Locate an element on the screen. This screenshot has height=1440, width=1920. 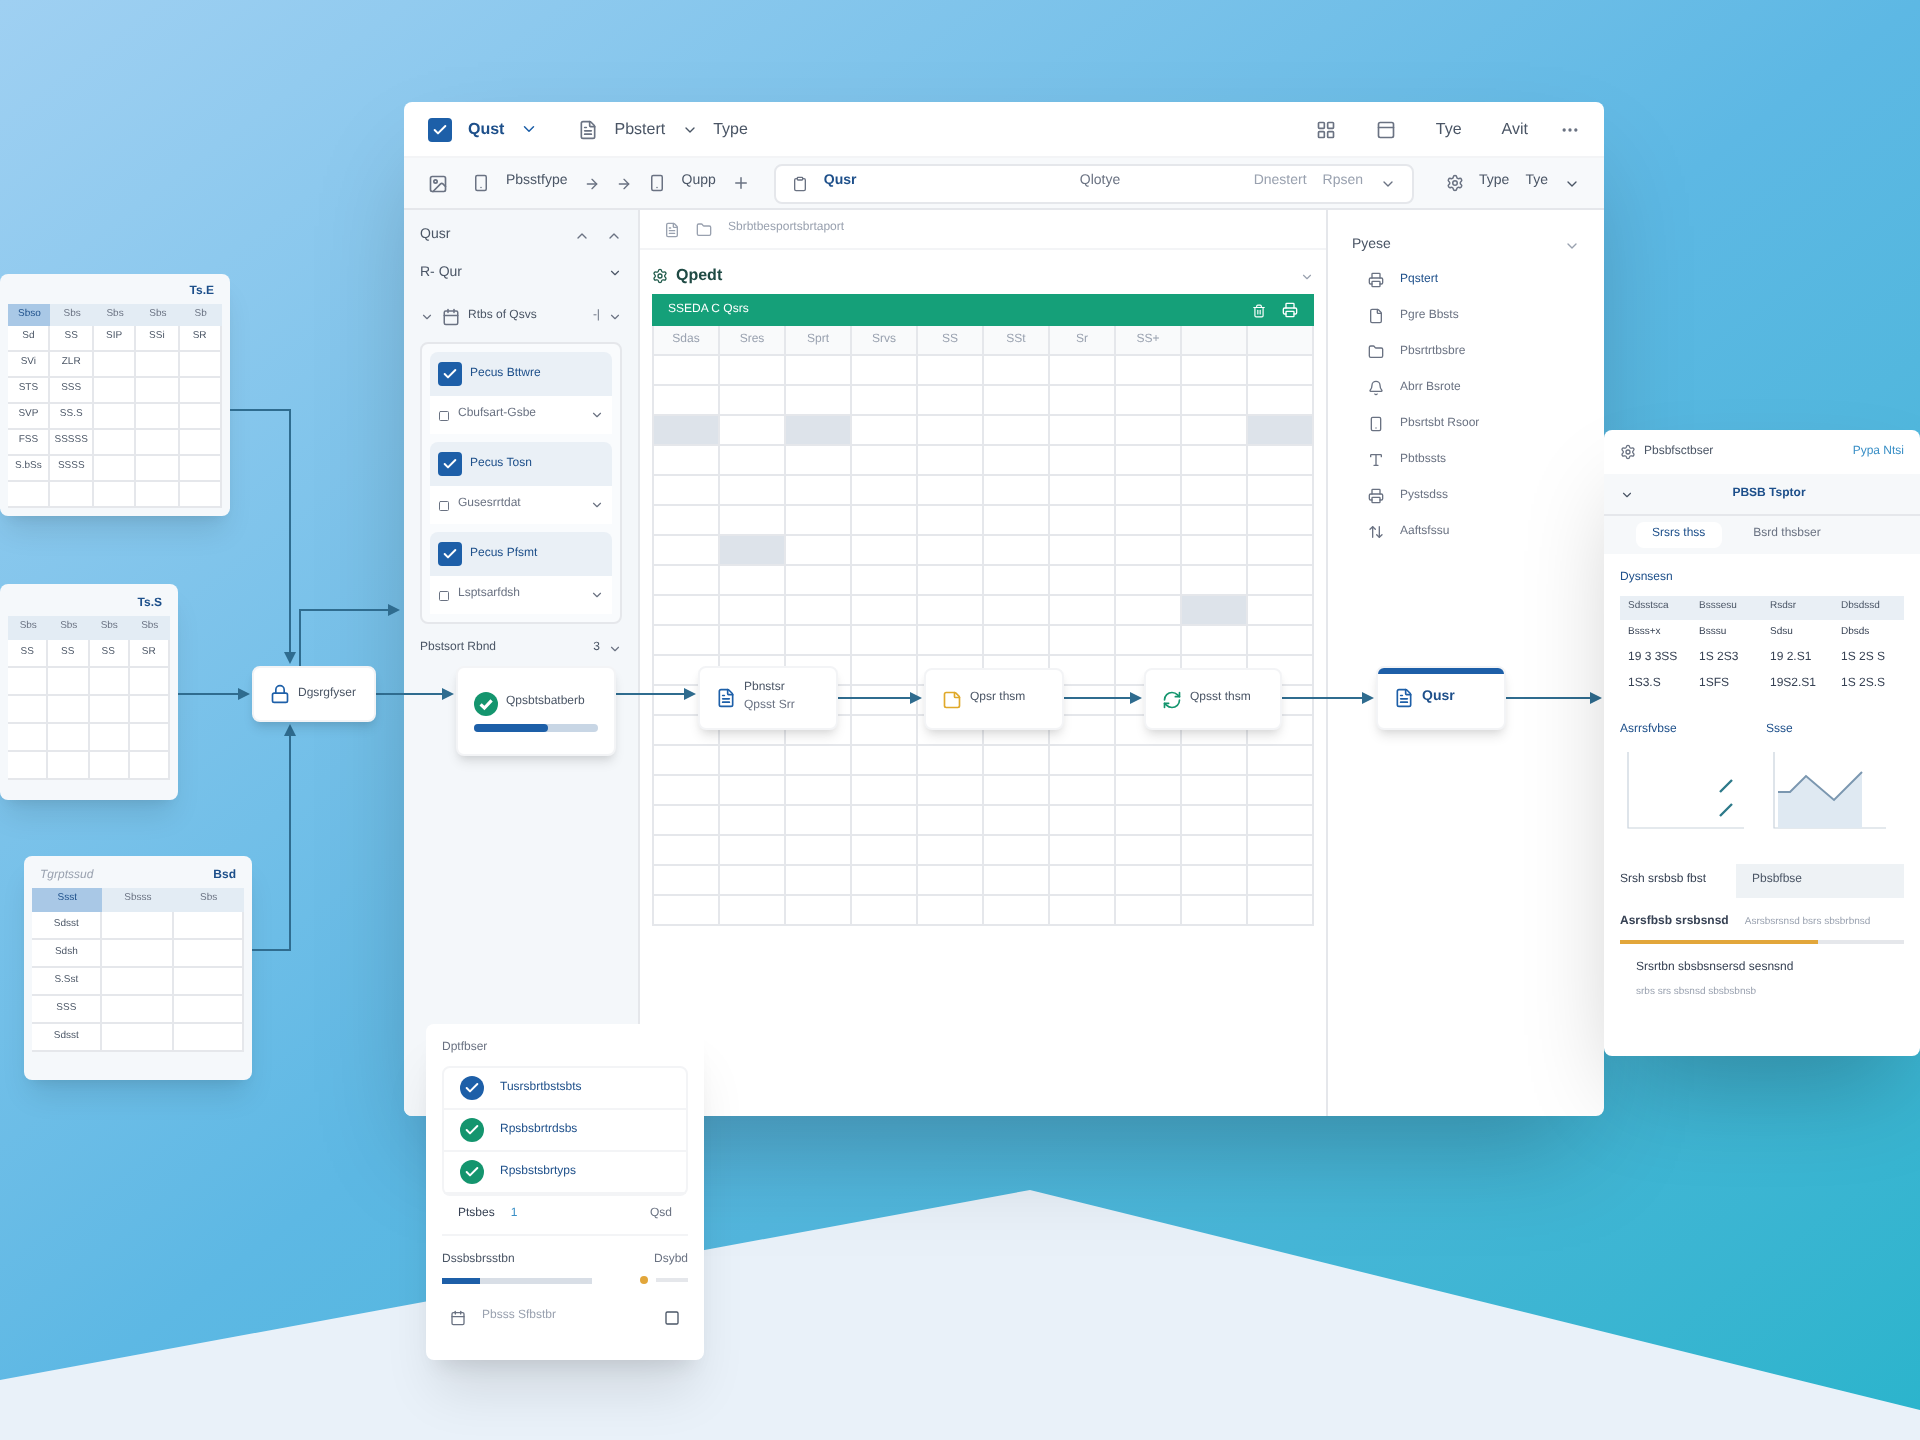
menu-item: Pbstert is located at coordinates (640, 129).